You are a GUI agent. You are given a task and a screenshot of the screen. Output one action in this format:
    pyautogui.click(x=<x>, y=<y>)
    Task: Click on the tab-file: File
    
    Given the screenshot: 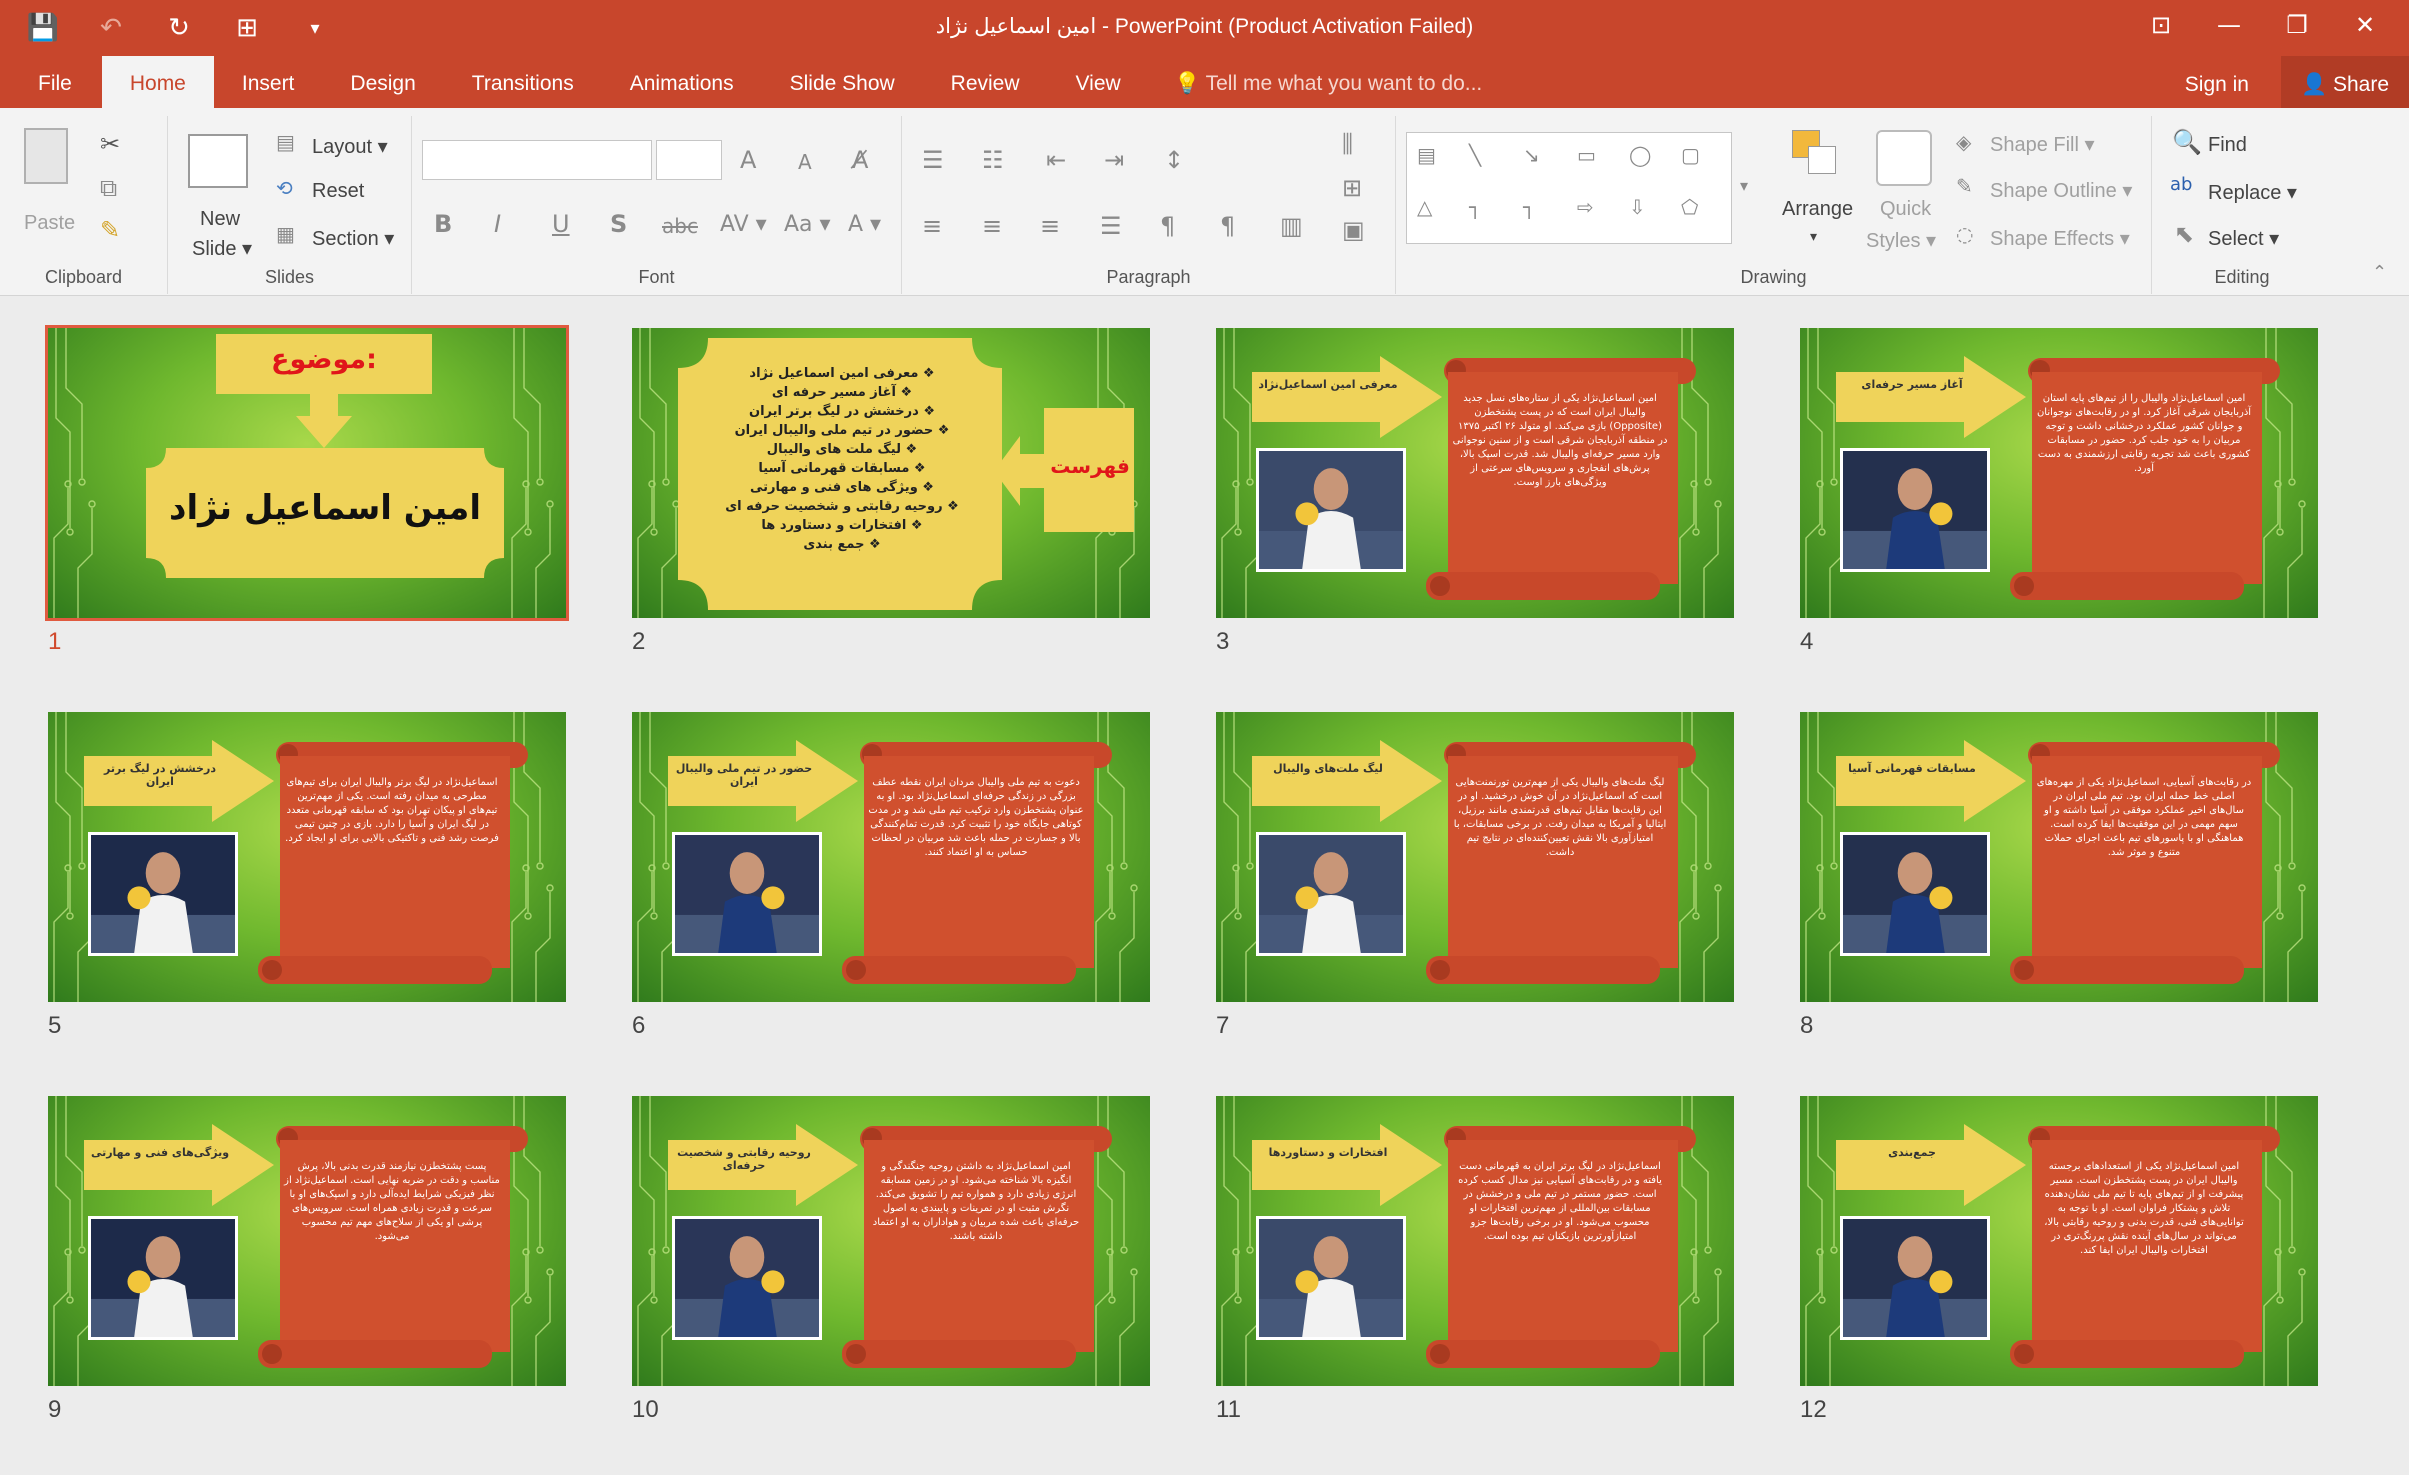 What is the action you would take?
    pyautogui.click(x=51, y=82)
    